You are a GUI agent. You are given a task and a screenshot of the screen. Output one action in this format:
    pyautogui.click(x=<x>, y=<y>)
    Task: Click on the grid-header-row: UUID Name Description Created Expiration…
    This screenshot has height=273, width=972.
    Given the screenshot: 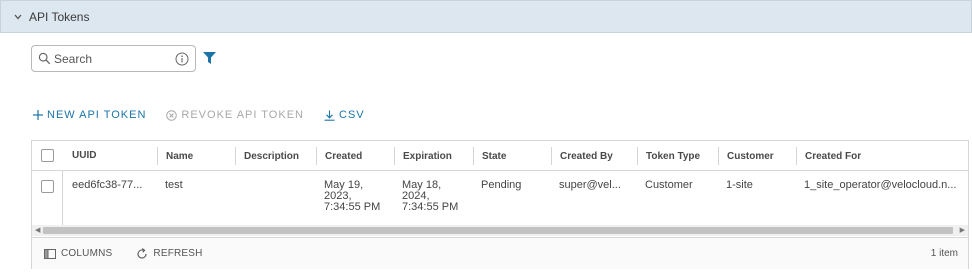 What is the action you would take?
    pyautogui.click(x=500, y=156)
    